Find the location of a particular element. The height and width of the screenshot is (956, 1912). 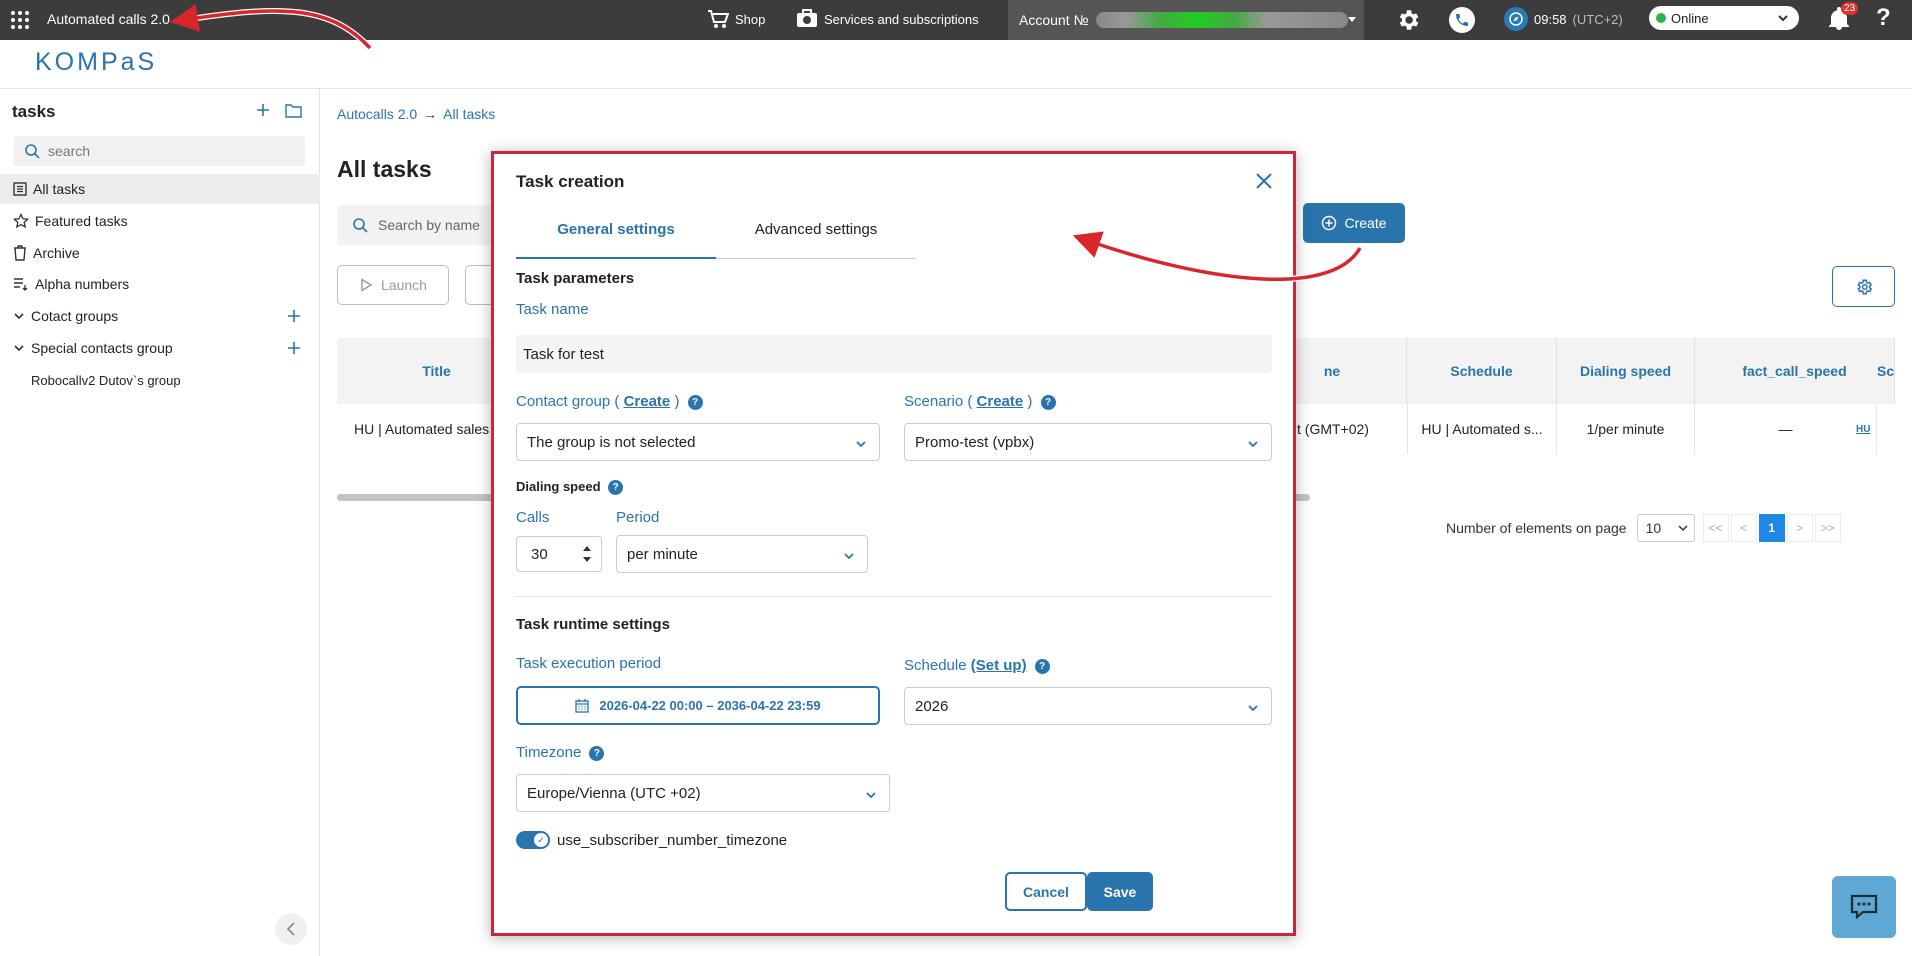

compass-icon is located at coordinates (1516, 19).